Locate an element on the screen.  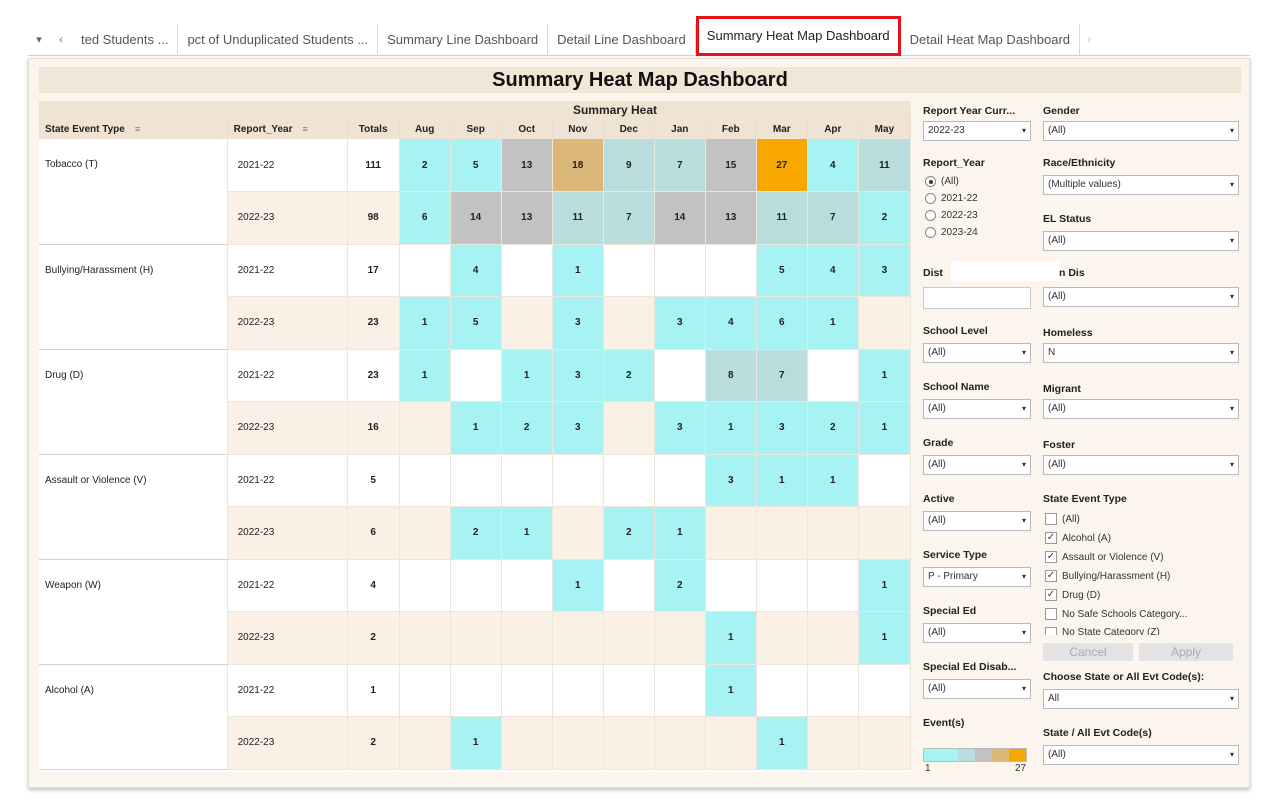
sort-icon: ≡ is located at coordinates (305, 129).